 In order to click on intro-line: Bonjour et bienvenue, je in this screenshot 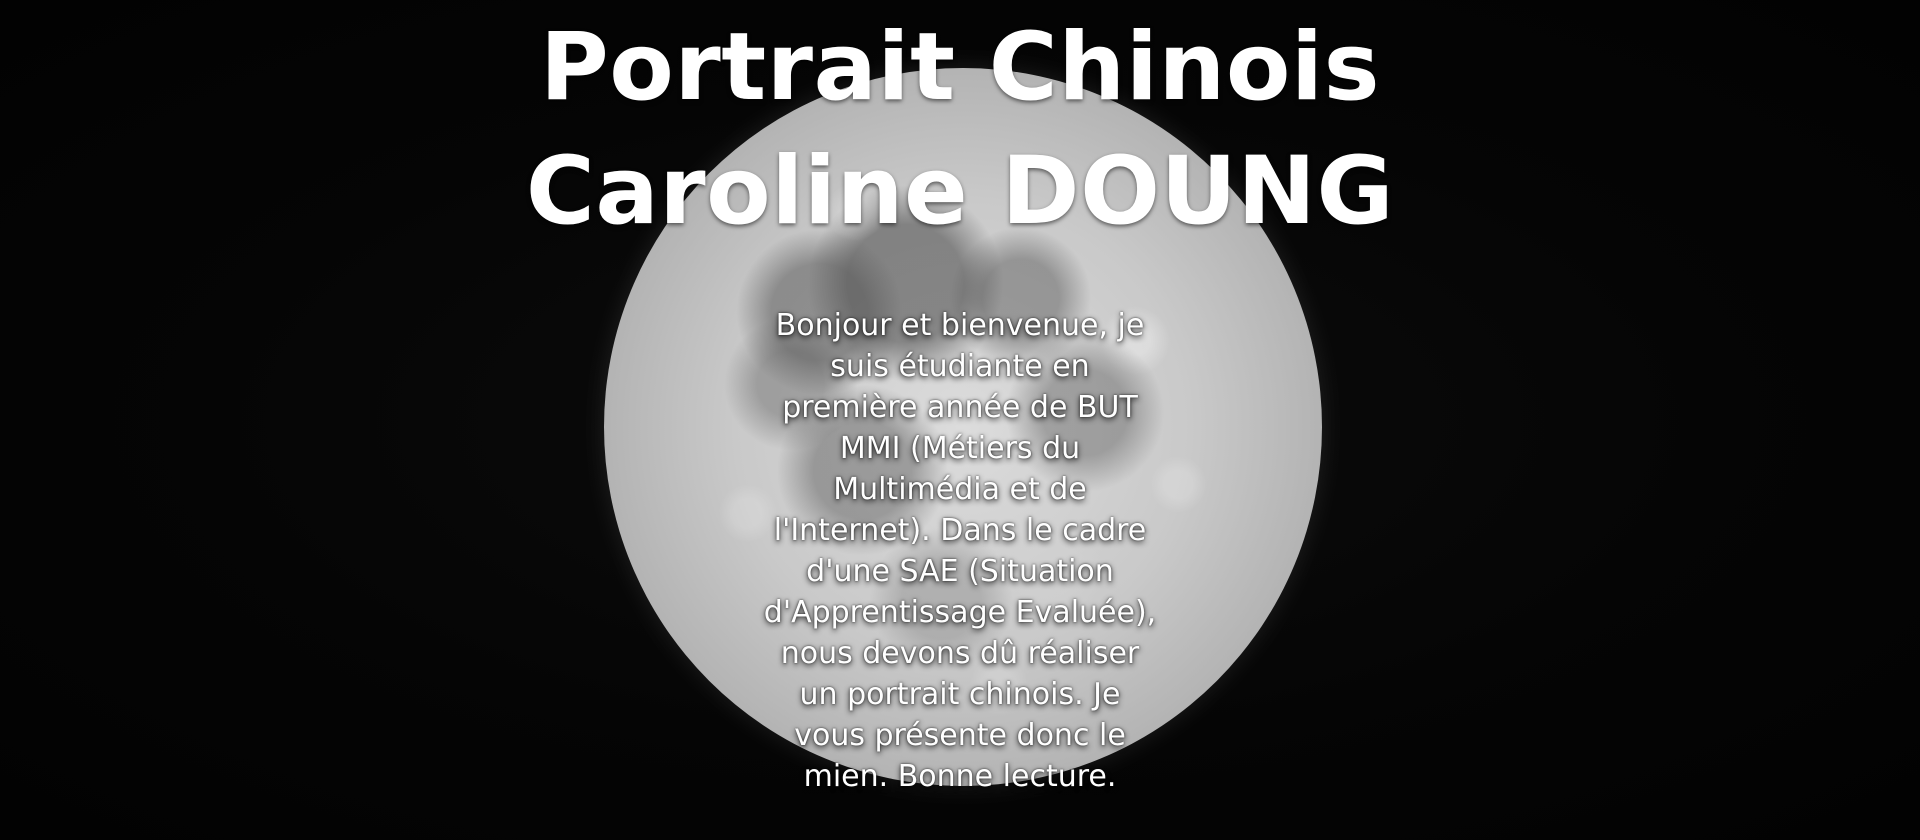, I will do `click(960, 325)`.